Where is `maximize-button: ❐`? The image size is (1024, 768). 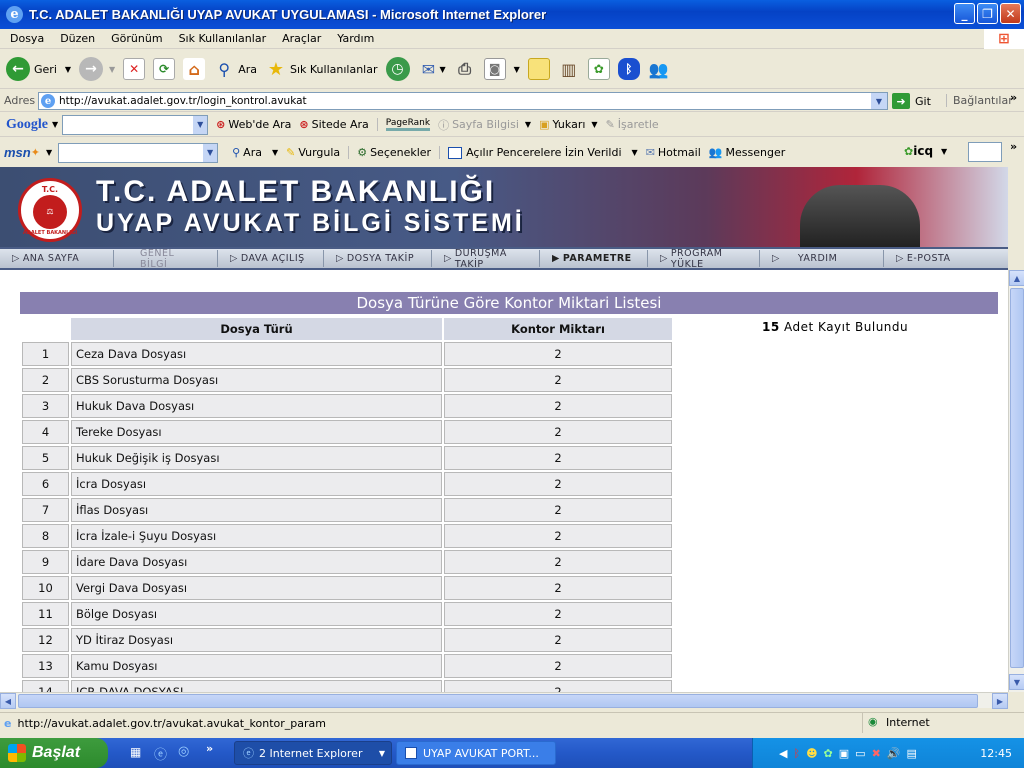 maximize-button: ❐ is located at coordinates (987, 13).